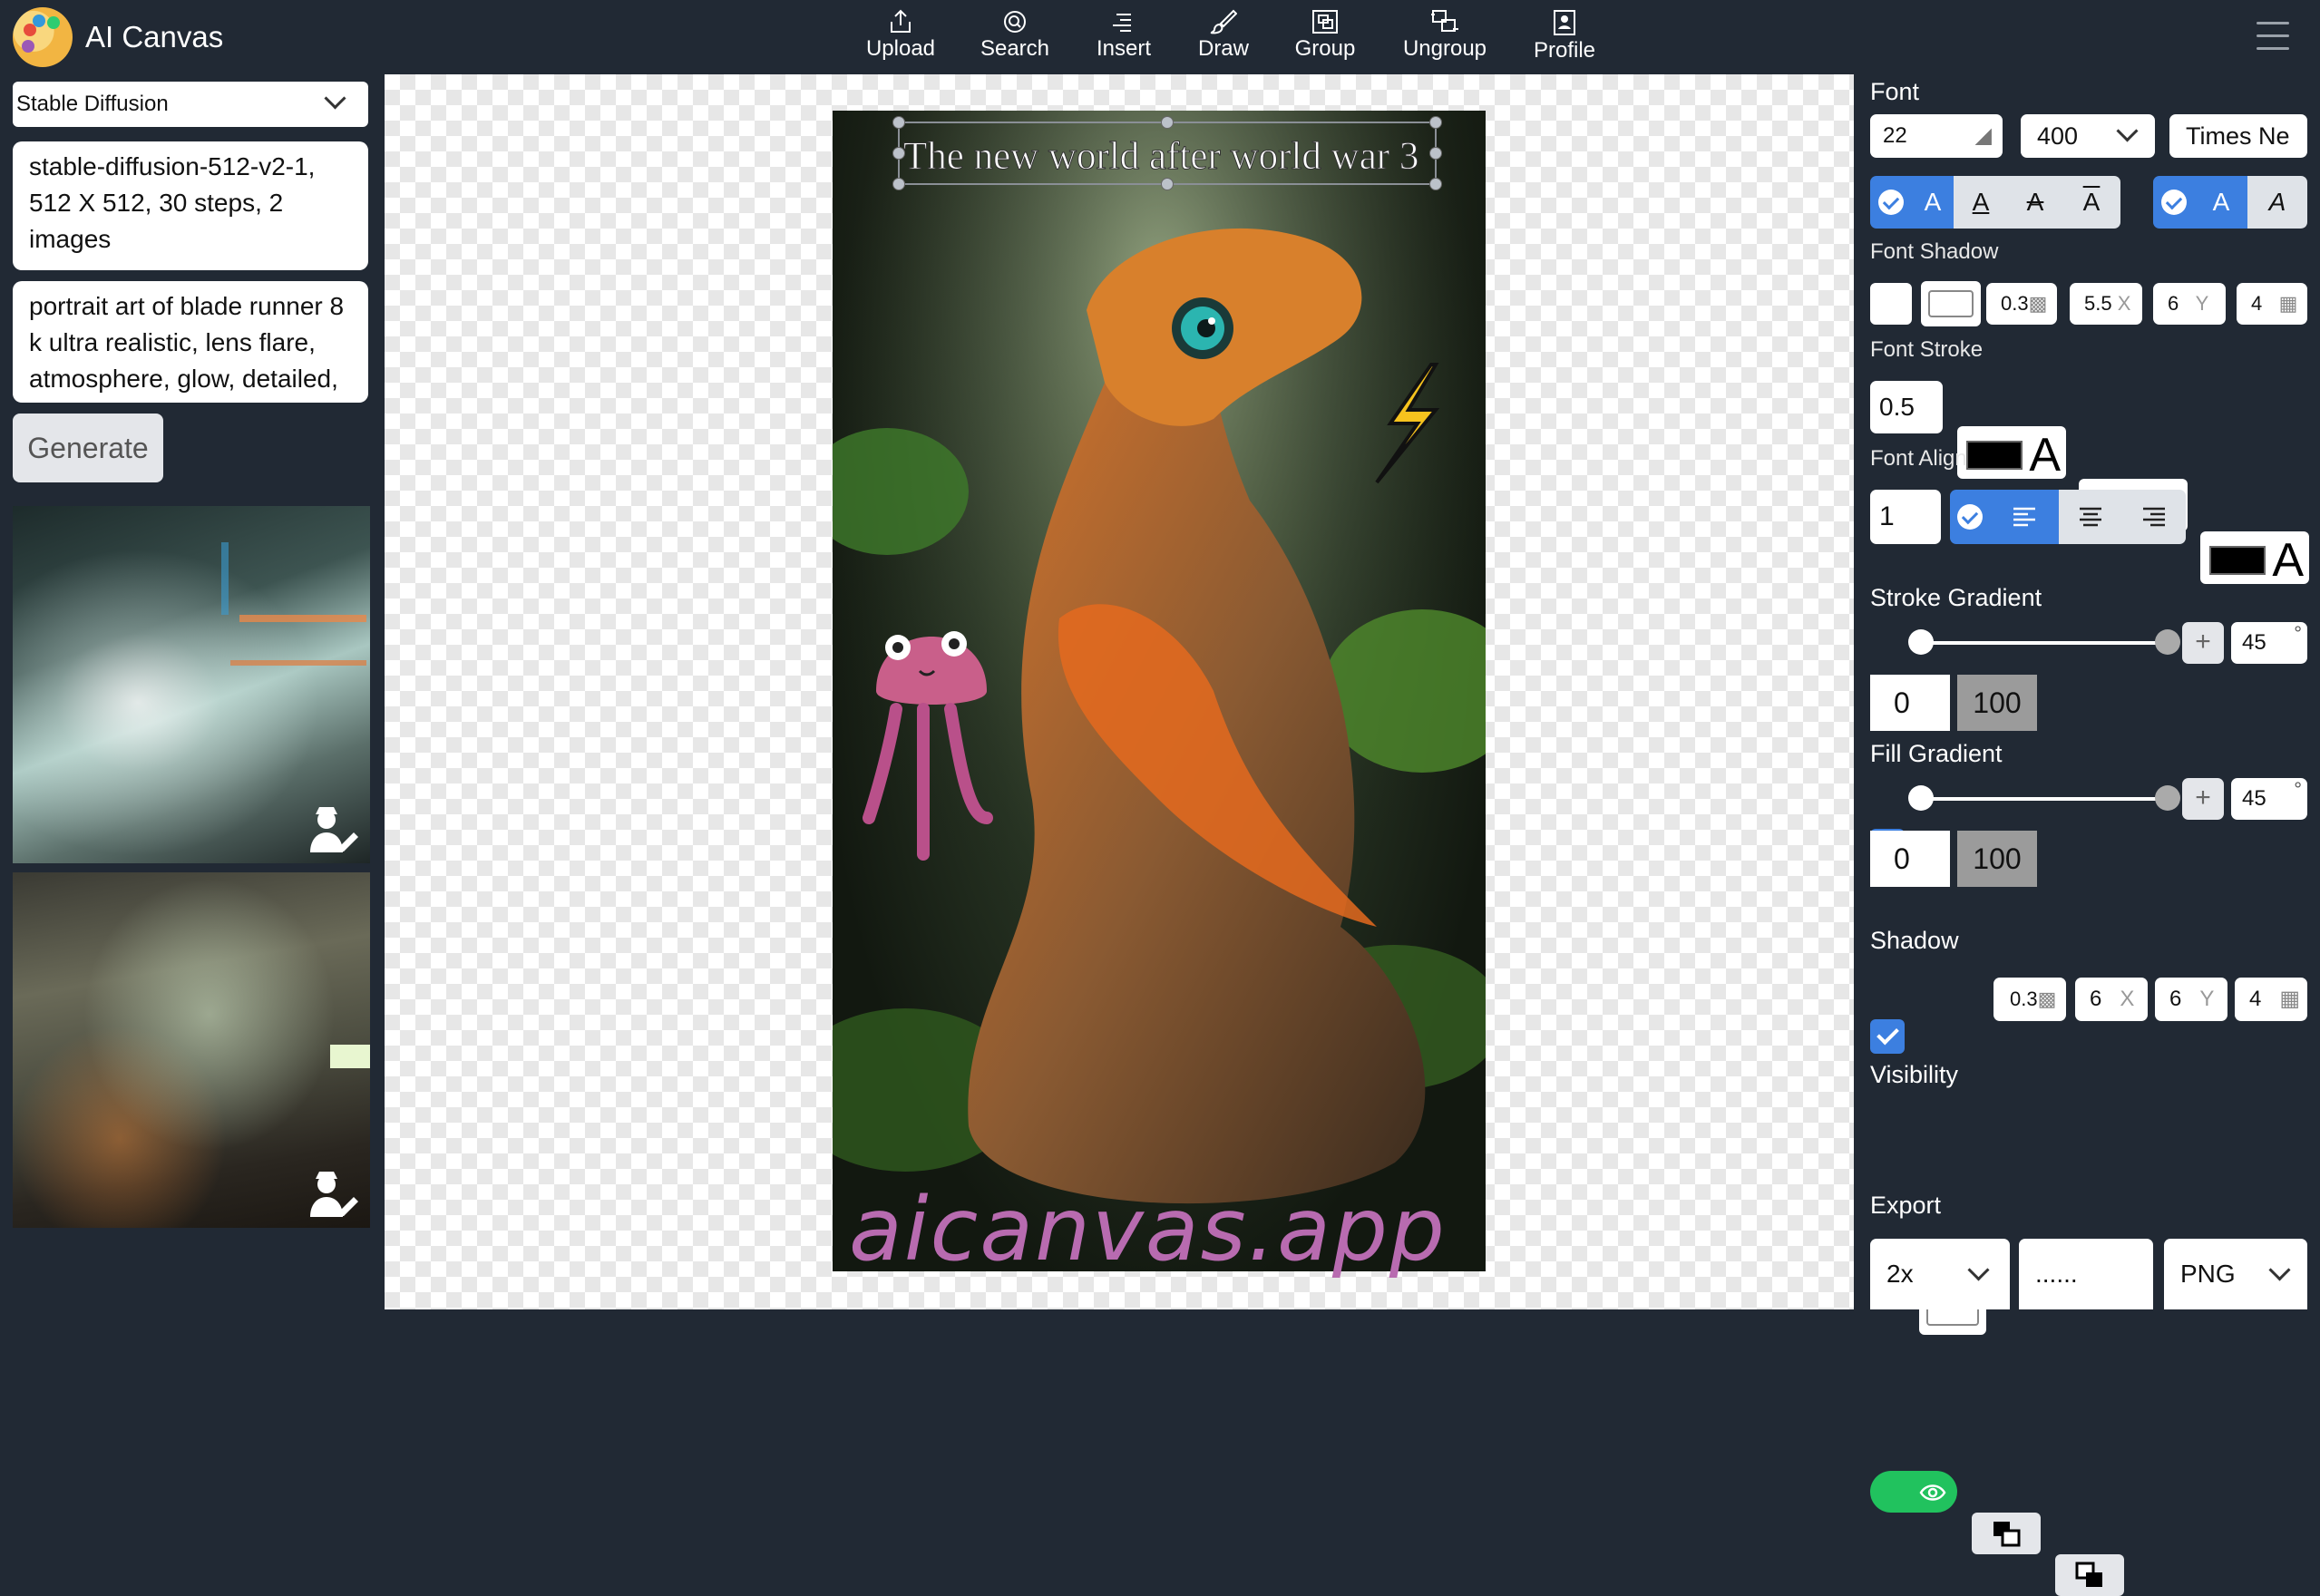  I want to click on align-center-button, so click(2090, 517).